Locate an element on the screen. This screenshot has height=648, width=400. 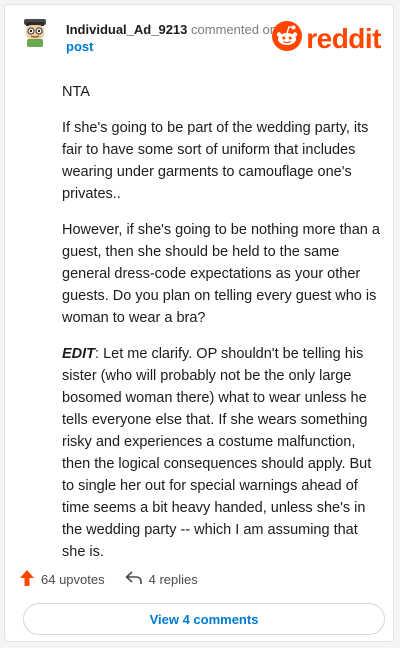
upvote-button: 64 upvotes is located at coordinates (62, 579).